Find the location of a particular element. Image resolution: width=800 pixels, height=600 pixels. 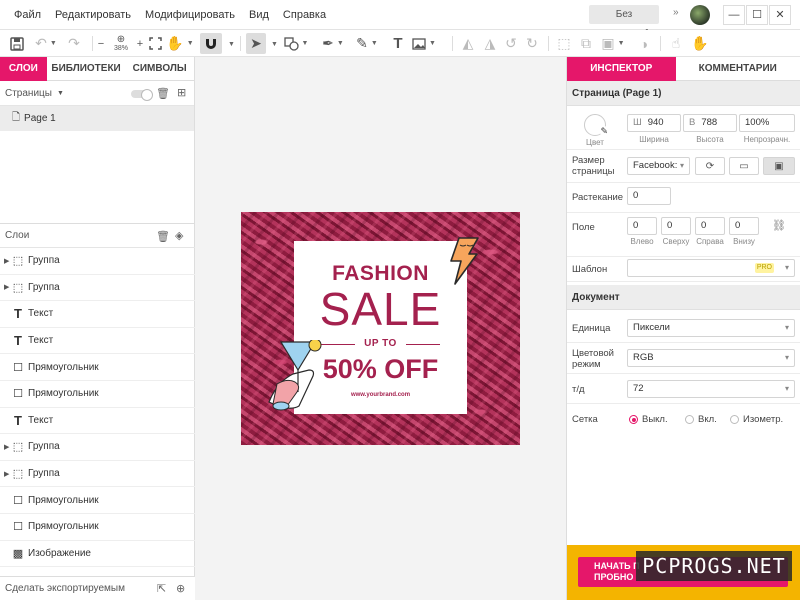

tab-symbols: СИМВОЛЫ is located at coordinates (159, 69).